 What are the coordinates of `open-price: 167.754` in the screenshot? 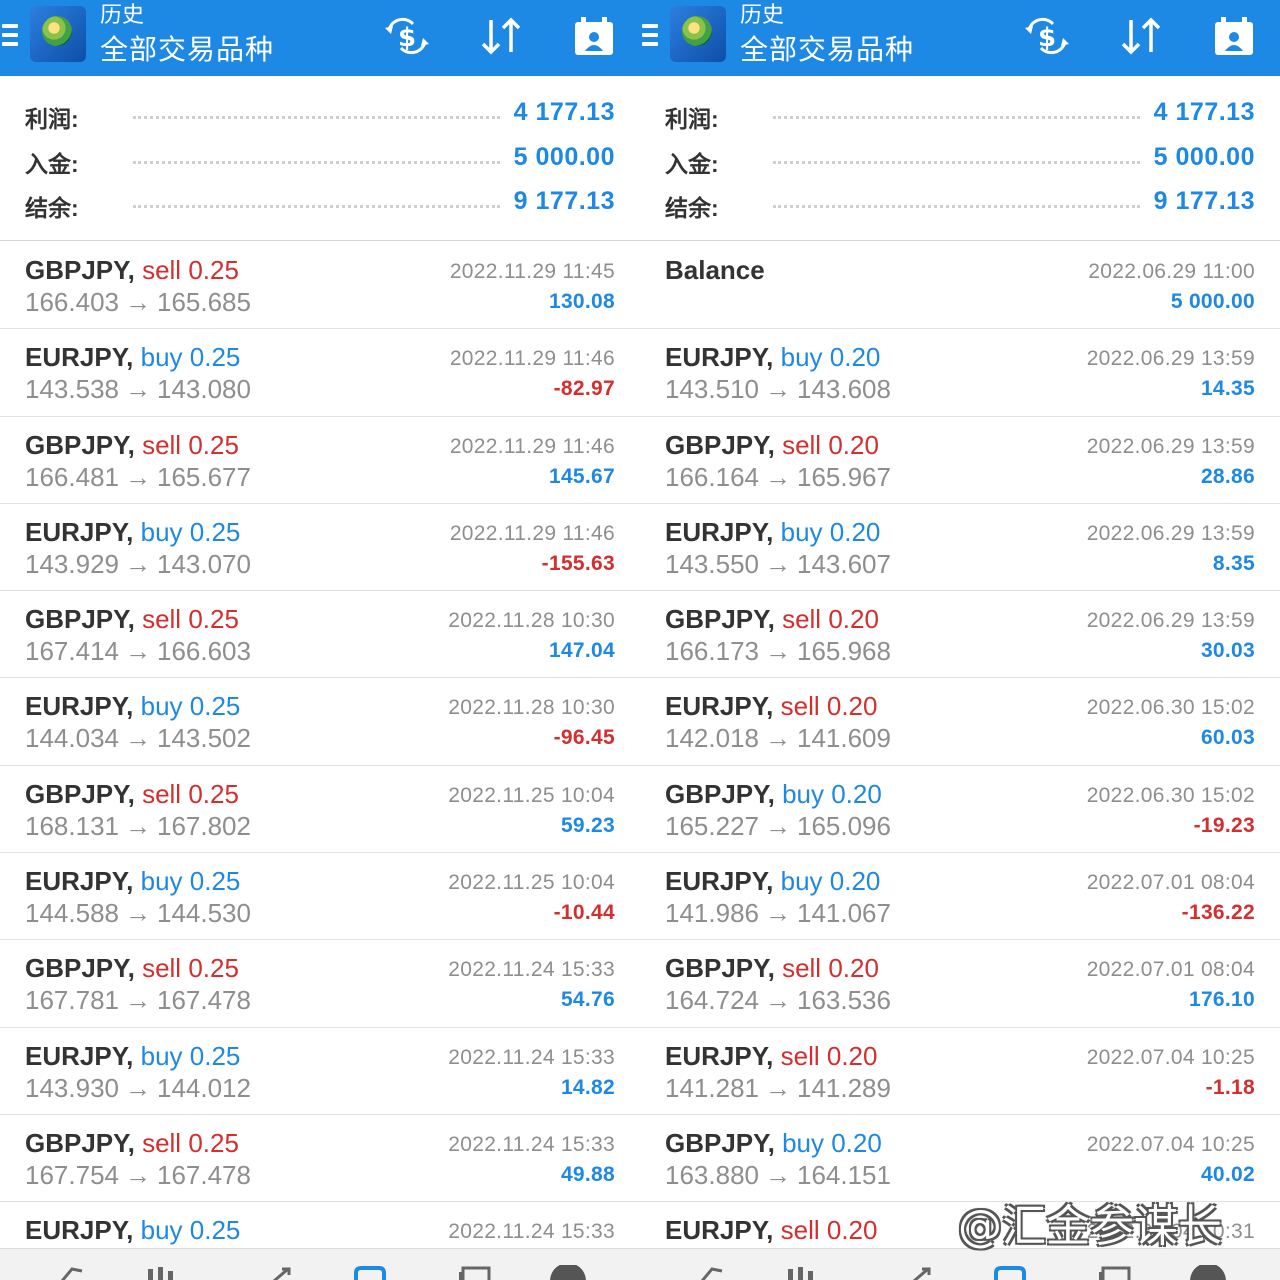 It's located at (72, 1174).